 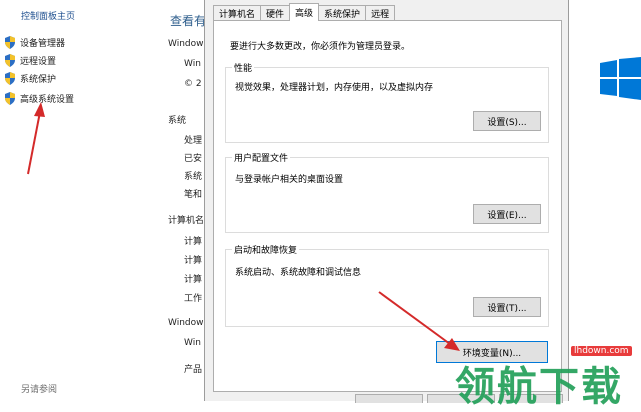 What do you see at coordinates (342, 13) in the screenshot?
I see `tab-system-protection: 系统保护` at bounding box center [342, 13].